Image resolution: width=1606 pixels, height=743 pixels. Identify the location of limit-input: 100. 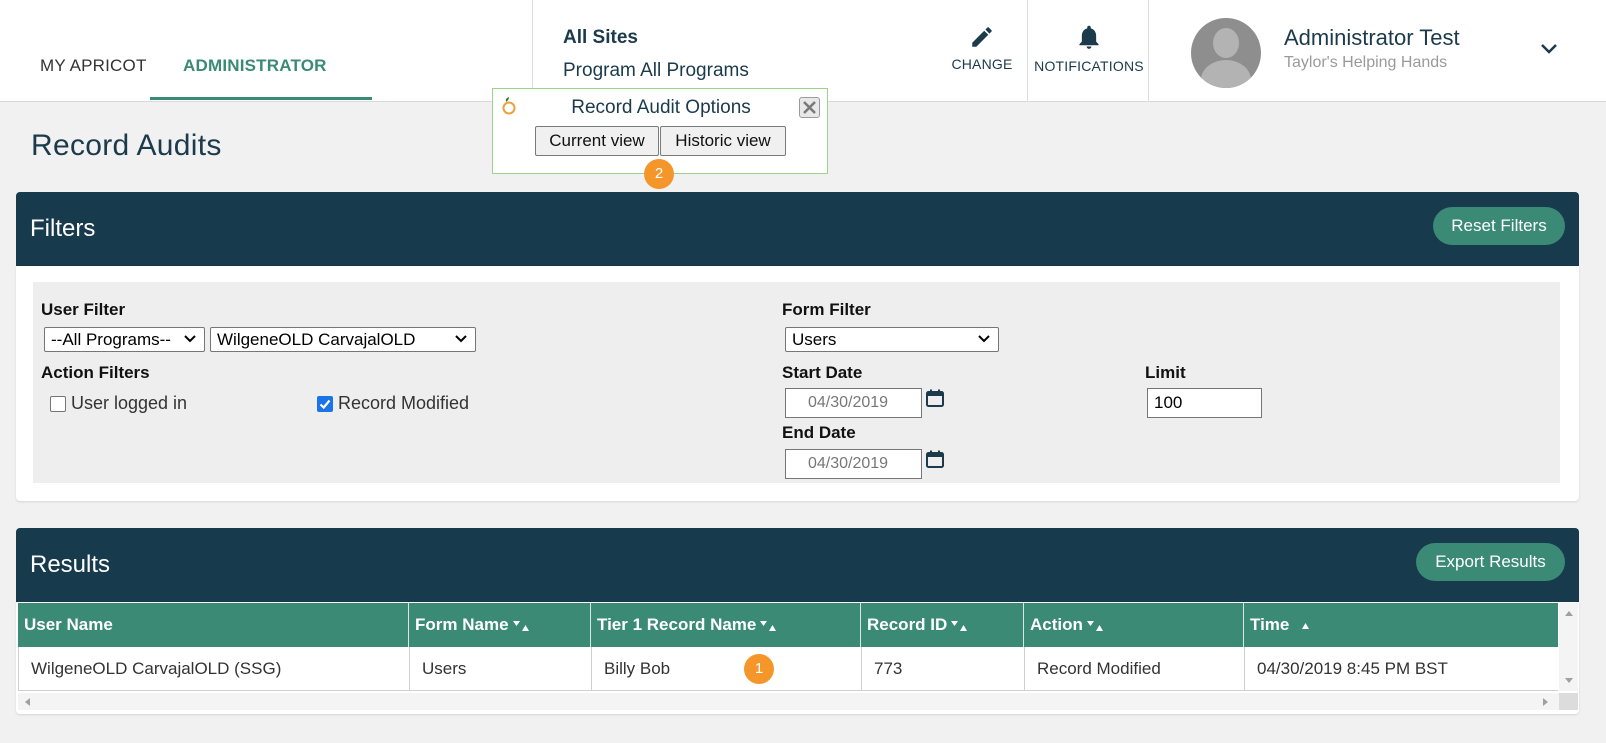
(1204, 403).